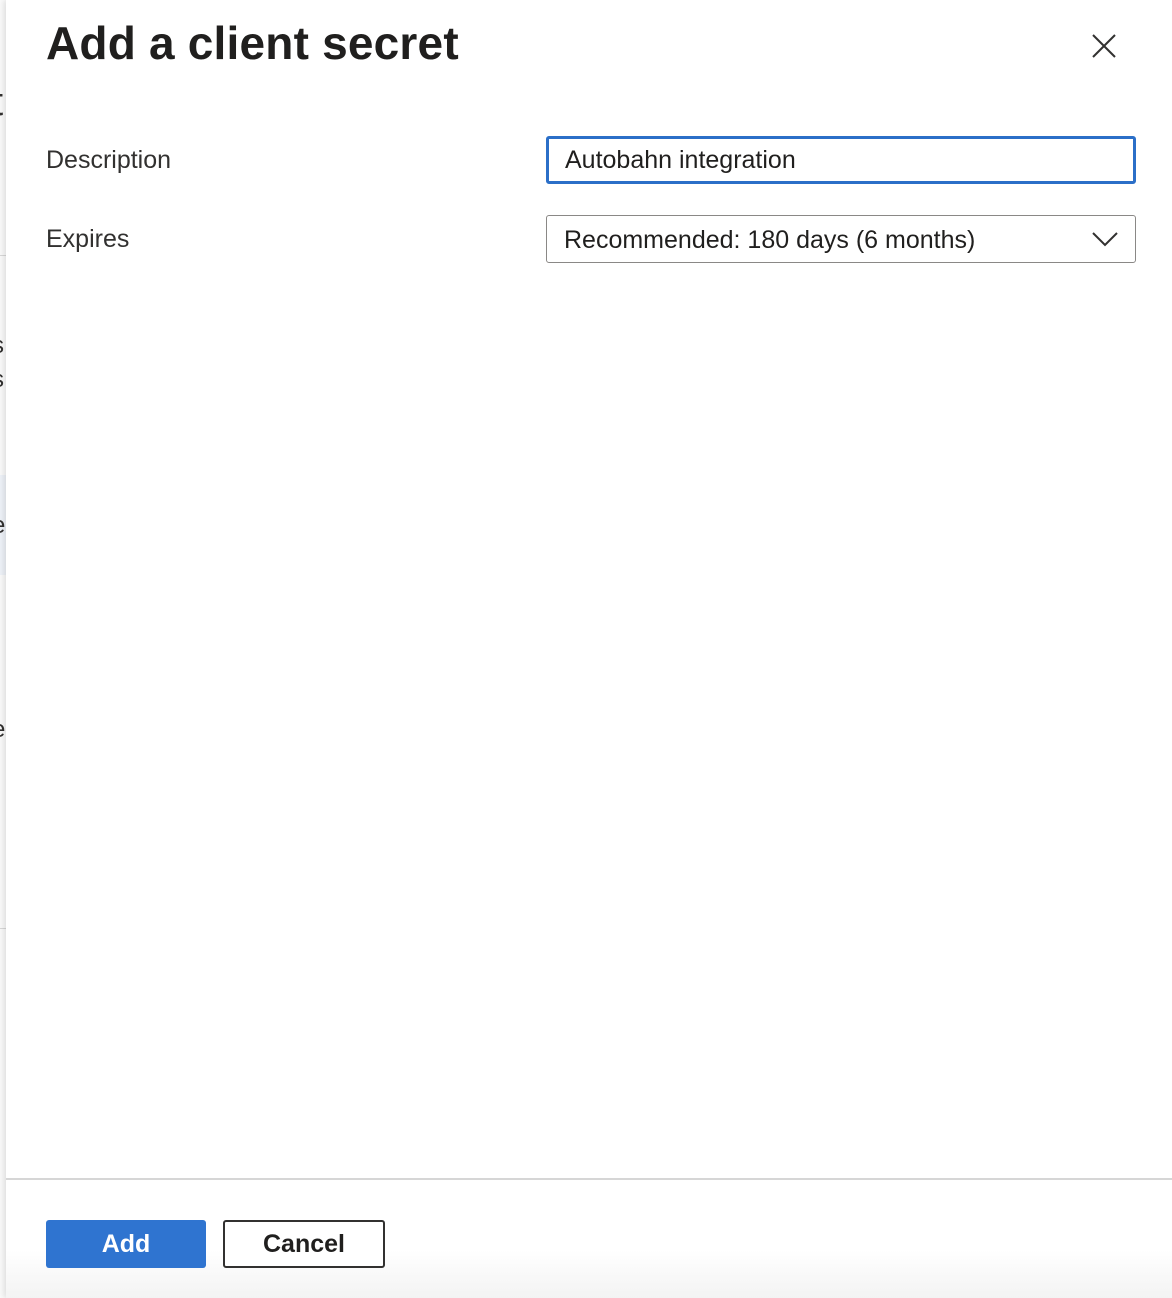 Image resolution: width=1172 pixels, height=1298 pixels. Describe the element at coordinates (109, 160) in the screenshot. I see `description-label: Description` at that location.